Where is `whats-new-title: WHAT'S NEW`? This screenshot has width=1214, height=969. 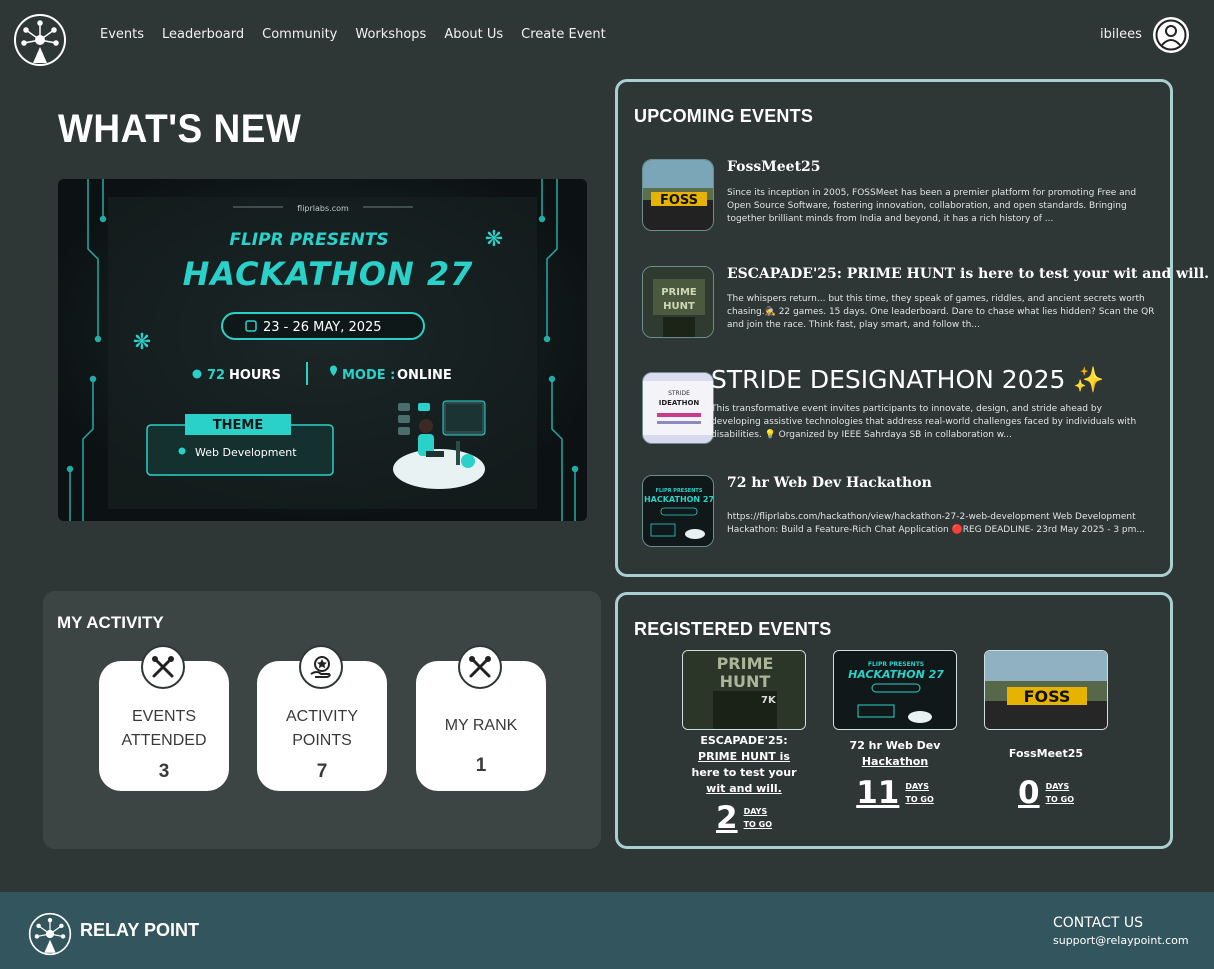
whats-new-title: WHAT'S NEW is located at coordinates (180, 128).